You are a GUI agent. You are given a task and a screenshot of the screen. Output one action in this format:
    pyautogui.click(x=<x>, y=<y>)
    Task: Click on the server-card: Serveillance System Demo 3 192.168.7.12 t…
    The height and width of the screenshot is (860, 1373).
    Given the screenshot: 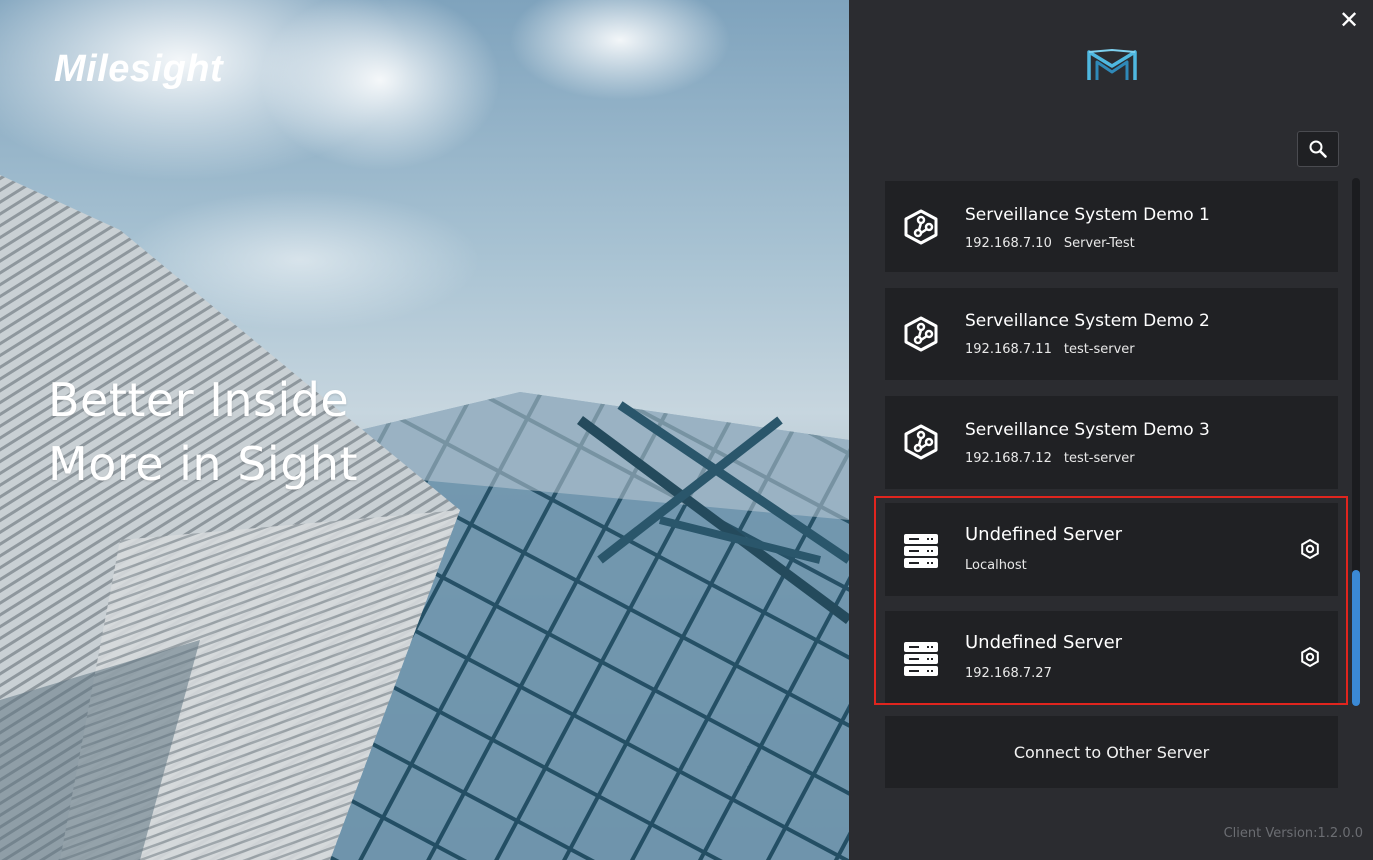 What is the action you would take?
    pyautogui.click(x=1111, y=442)
    